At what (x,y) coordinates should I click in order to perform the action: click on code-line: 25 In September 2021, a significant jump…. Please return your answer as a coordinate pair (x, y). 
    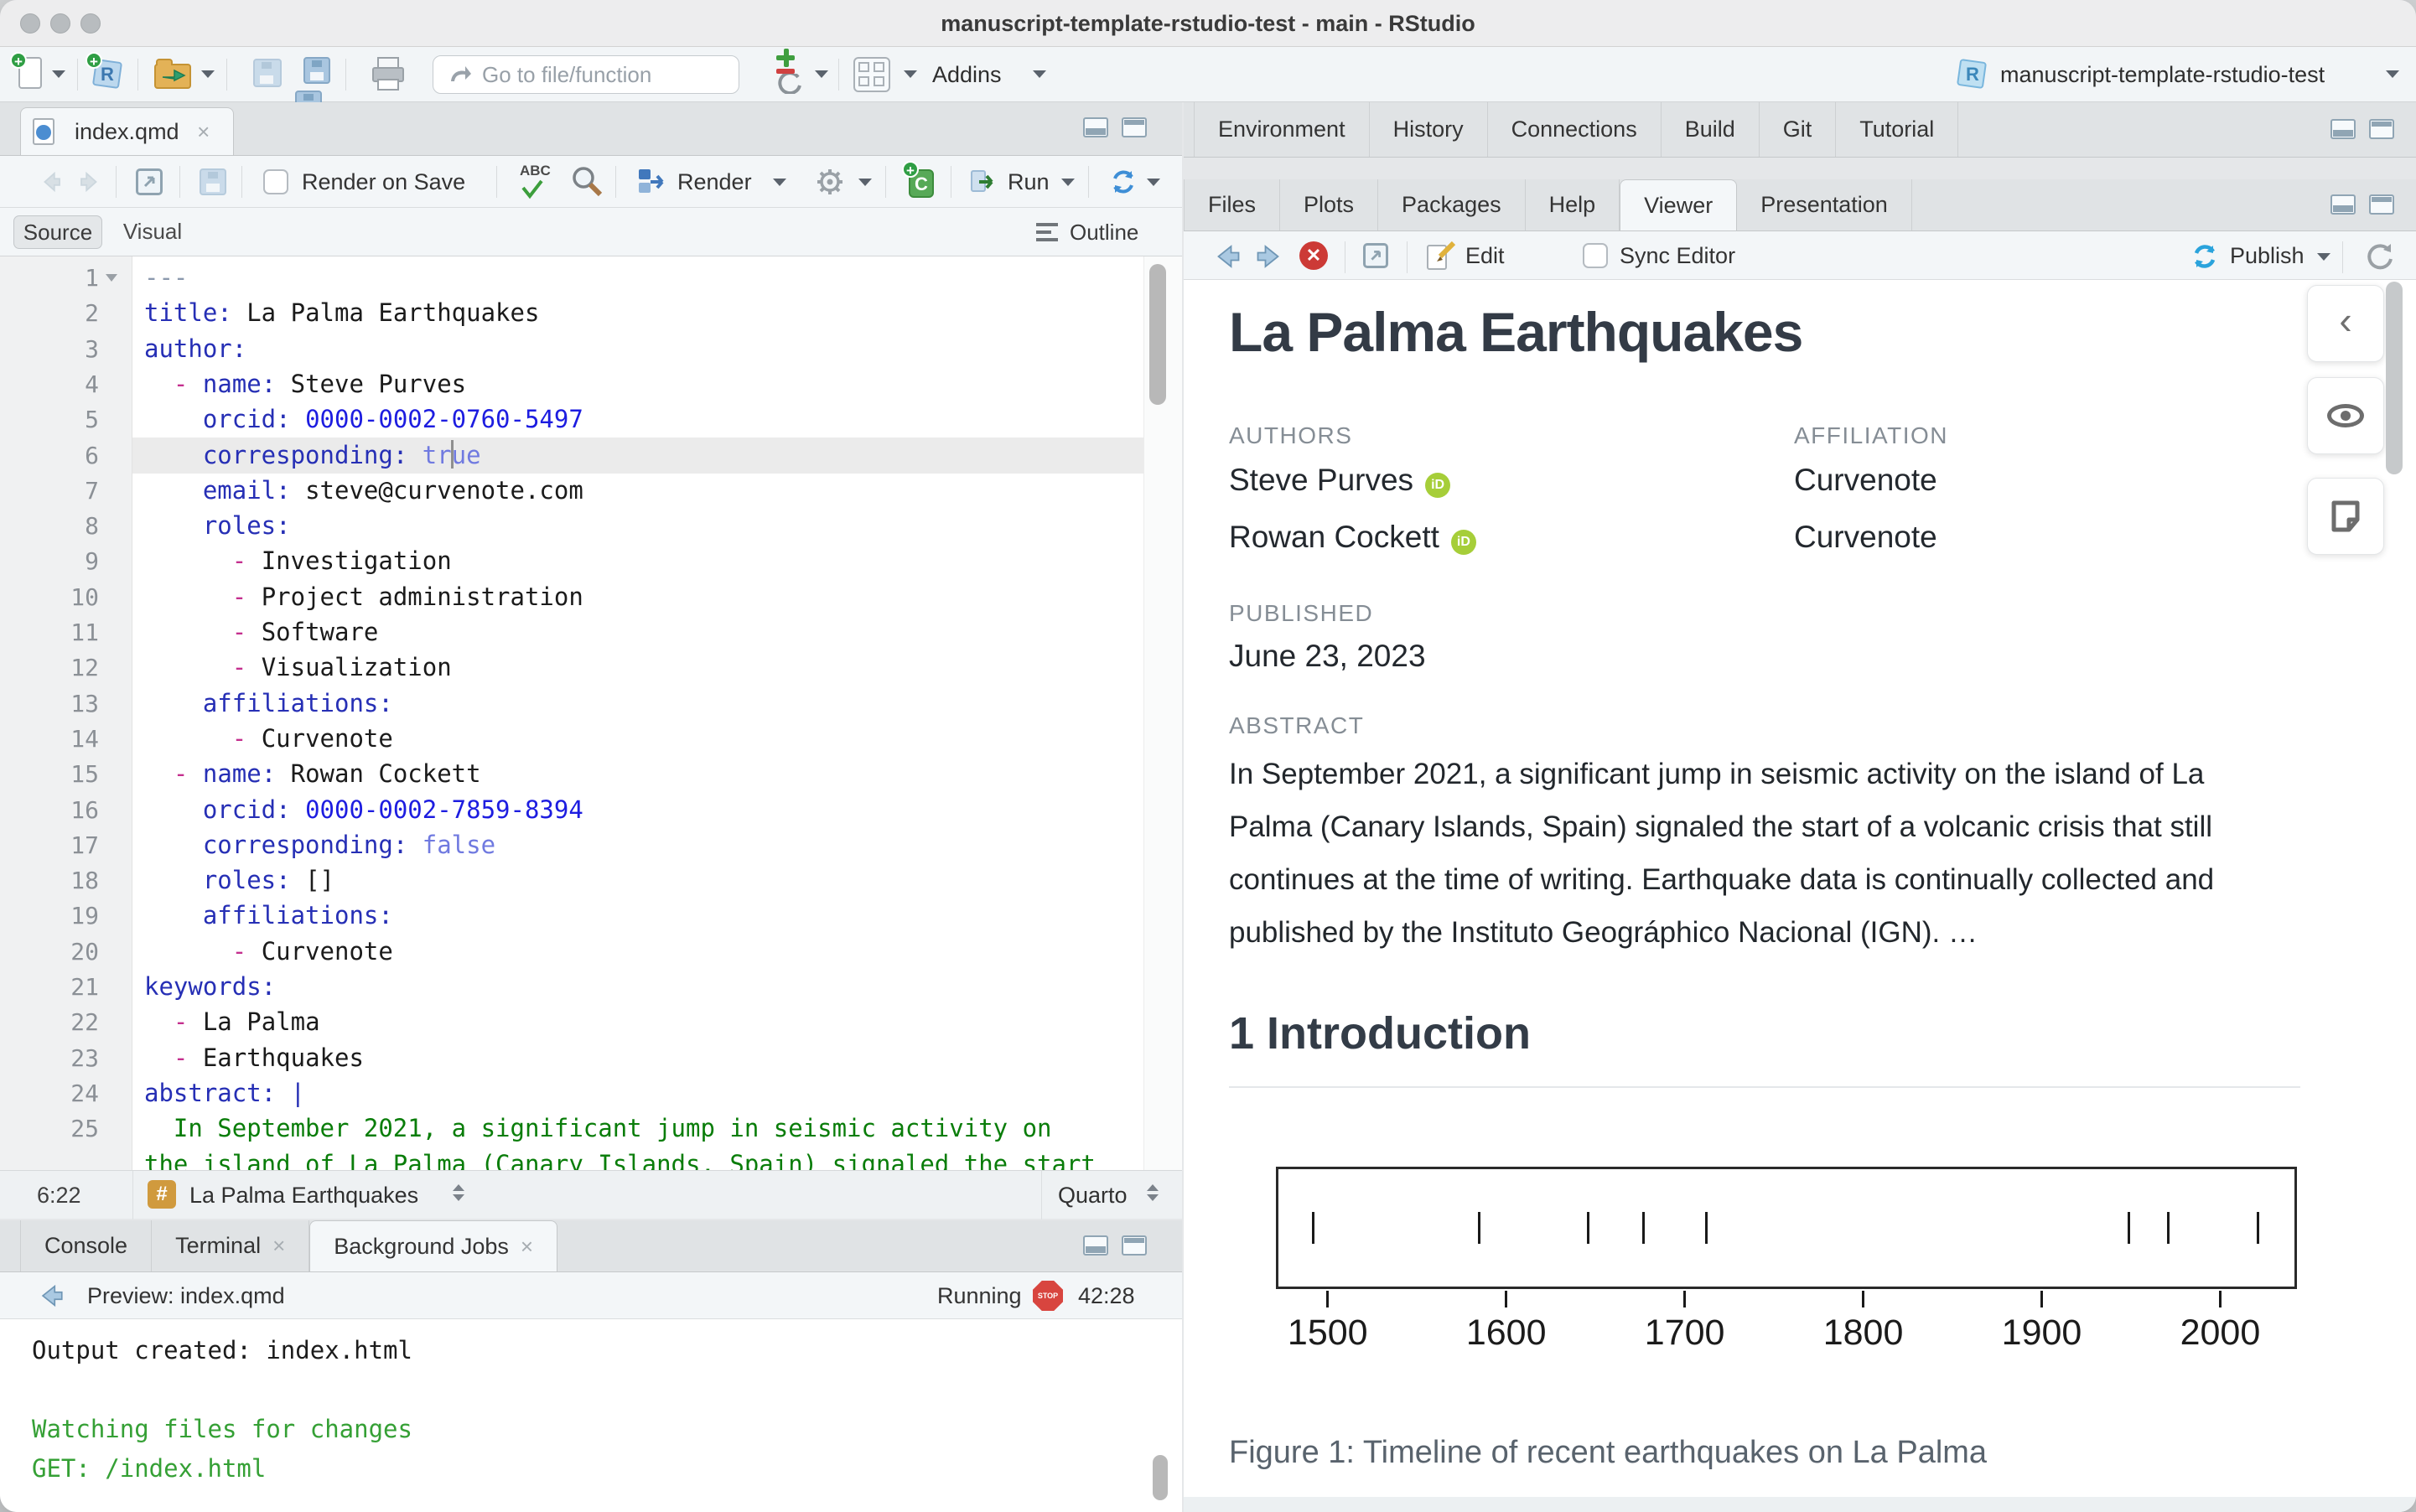
    Looking at the image, I should click on (591, 1129).